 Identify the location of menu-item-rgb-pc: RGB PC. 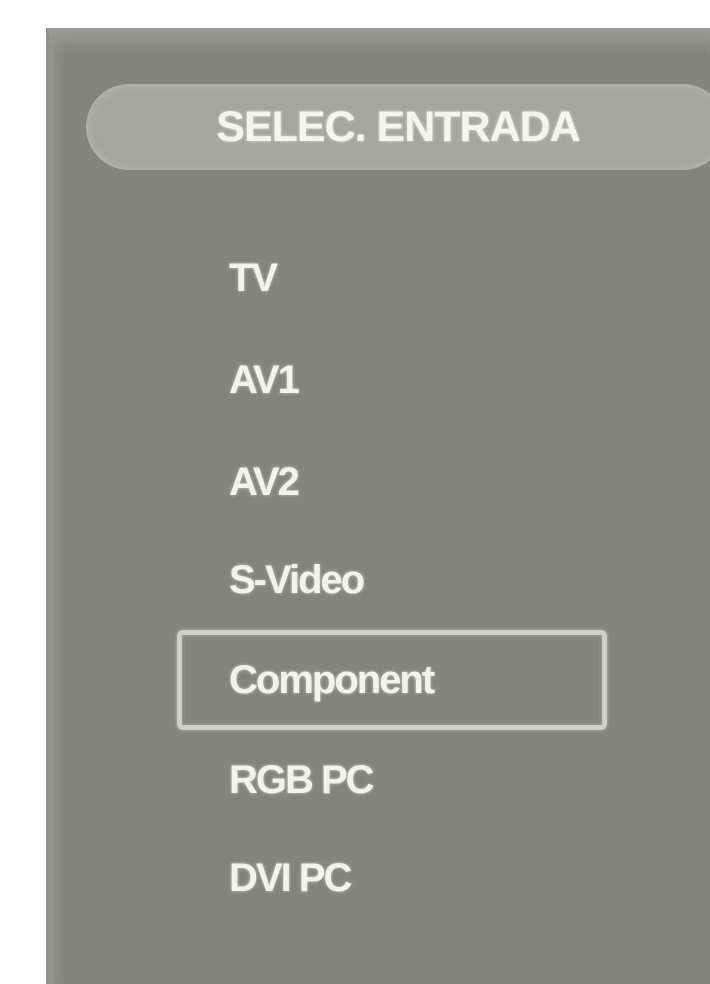
(302, 780).